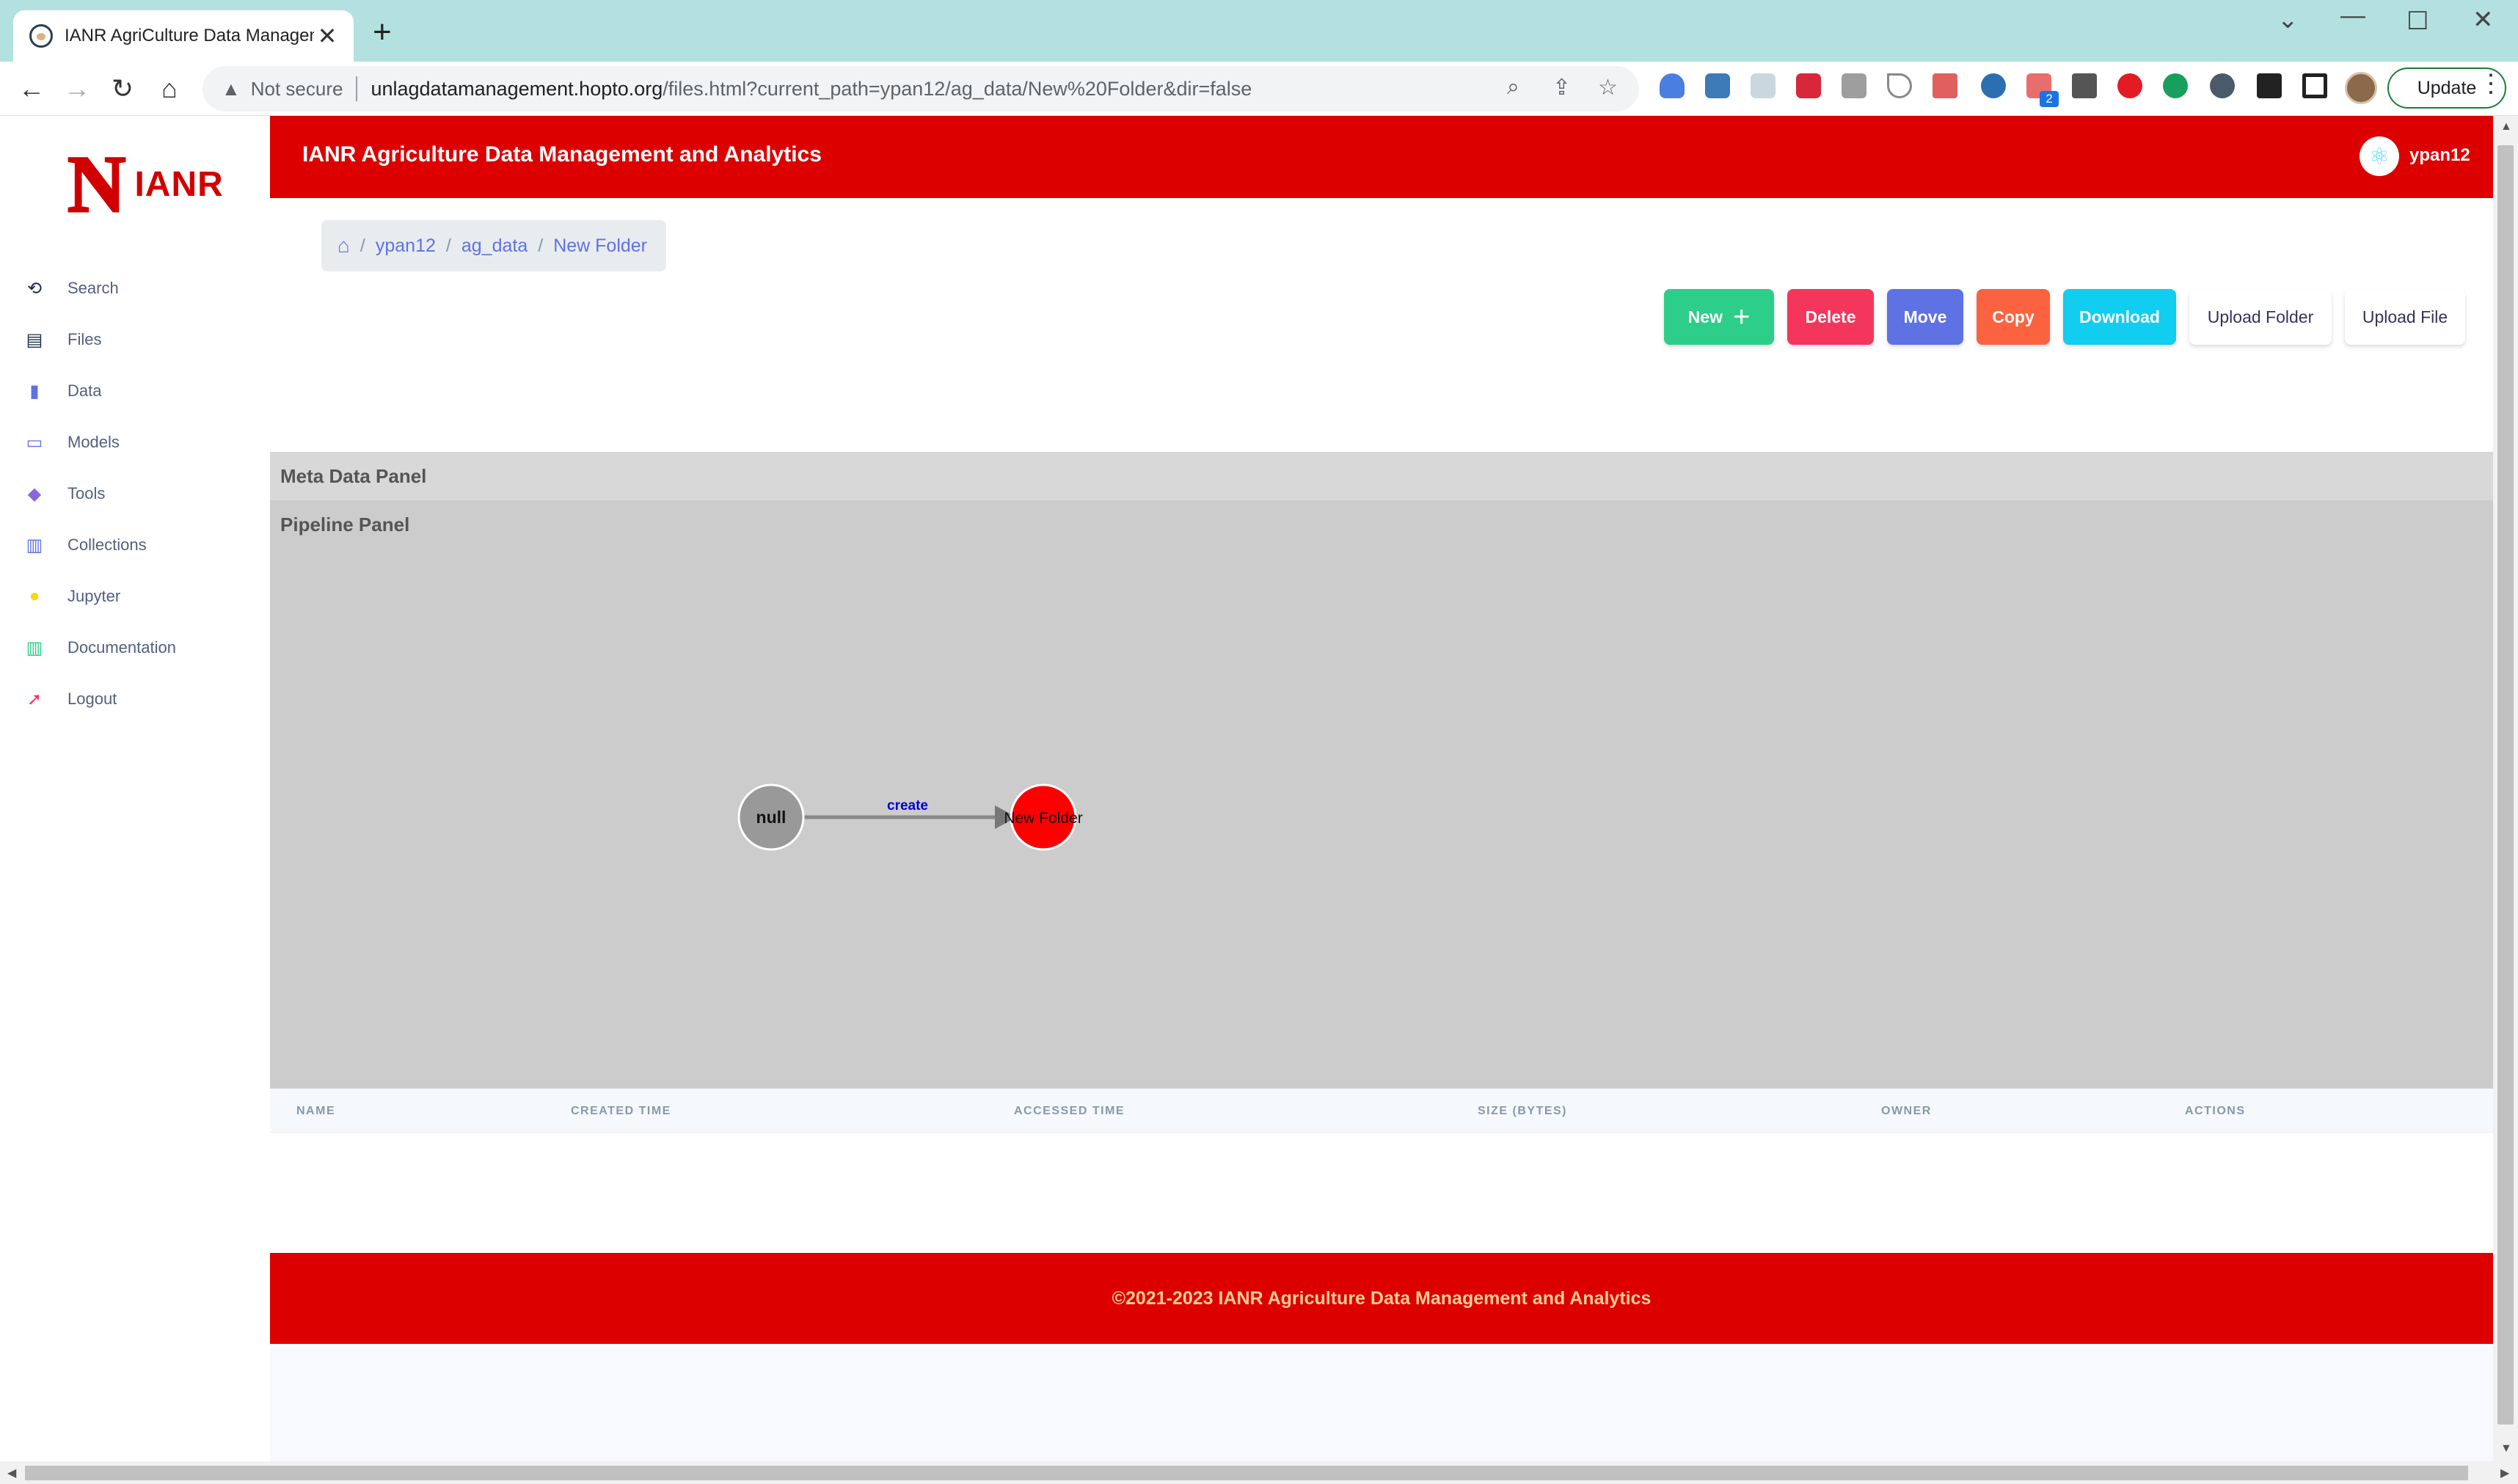 The height and width of the screenshot is (1484, 2518). Describe the element at coordinates (771, 818) in the screenshot. I see `pipeline-node-label: null` at that location.